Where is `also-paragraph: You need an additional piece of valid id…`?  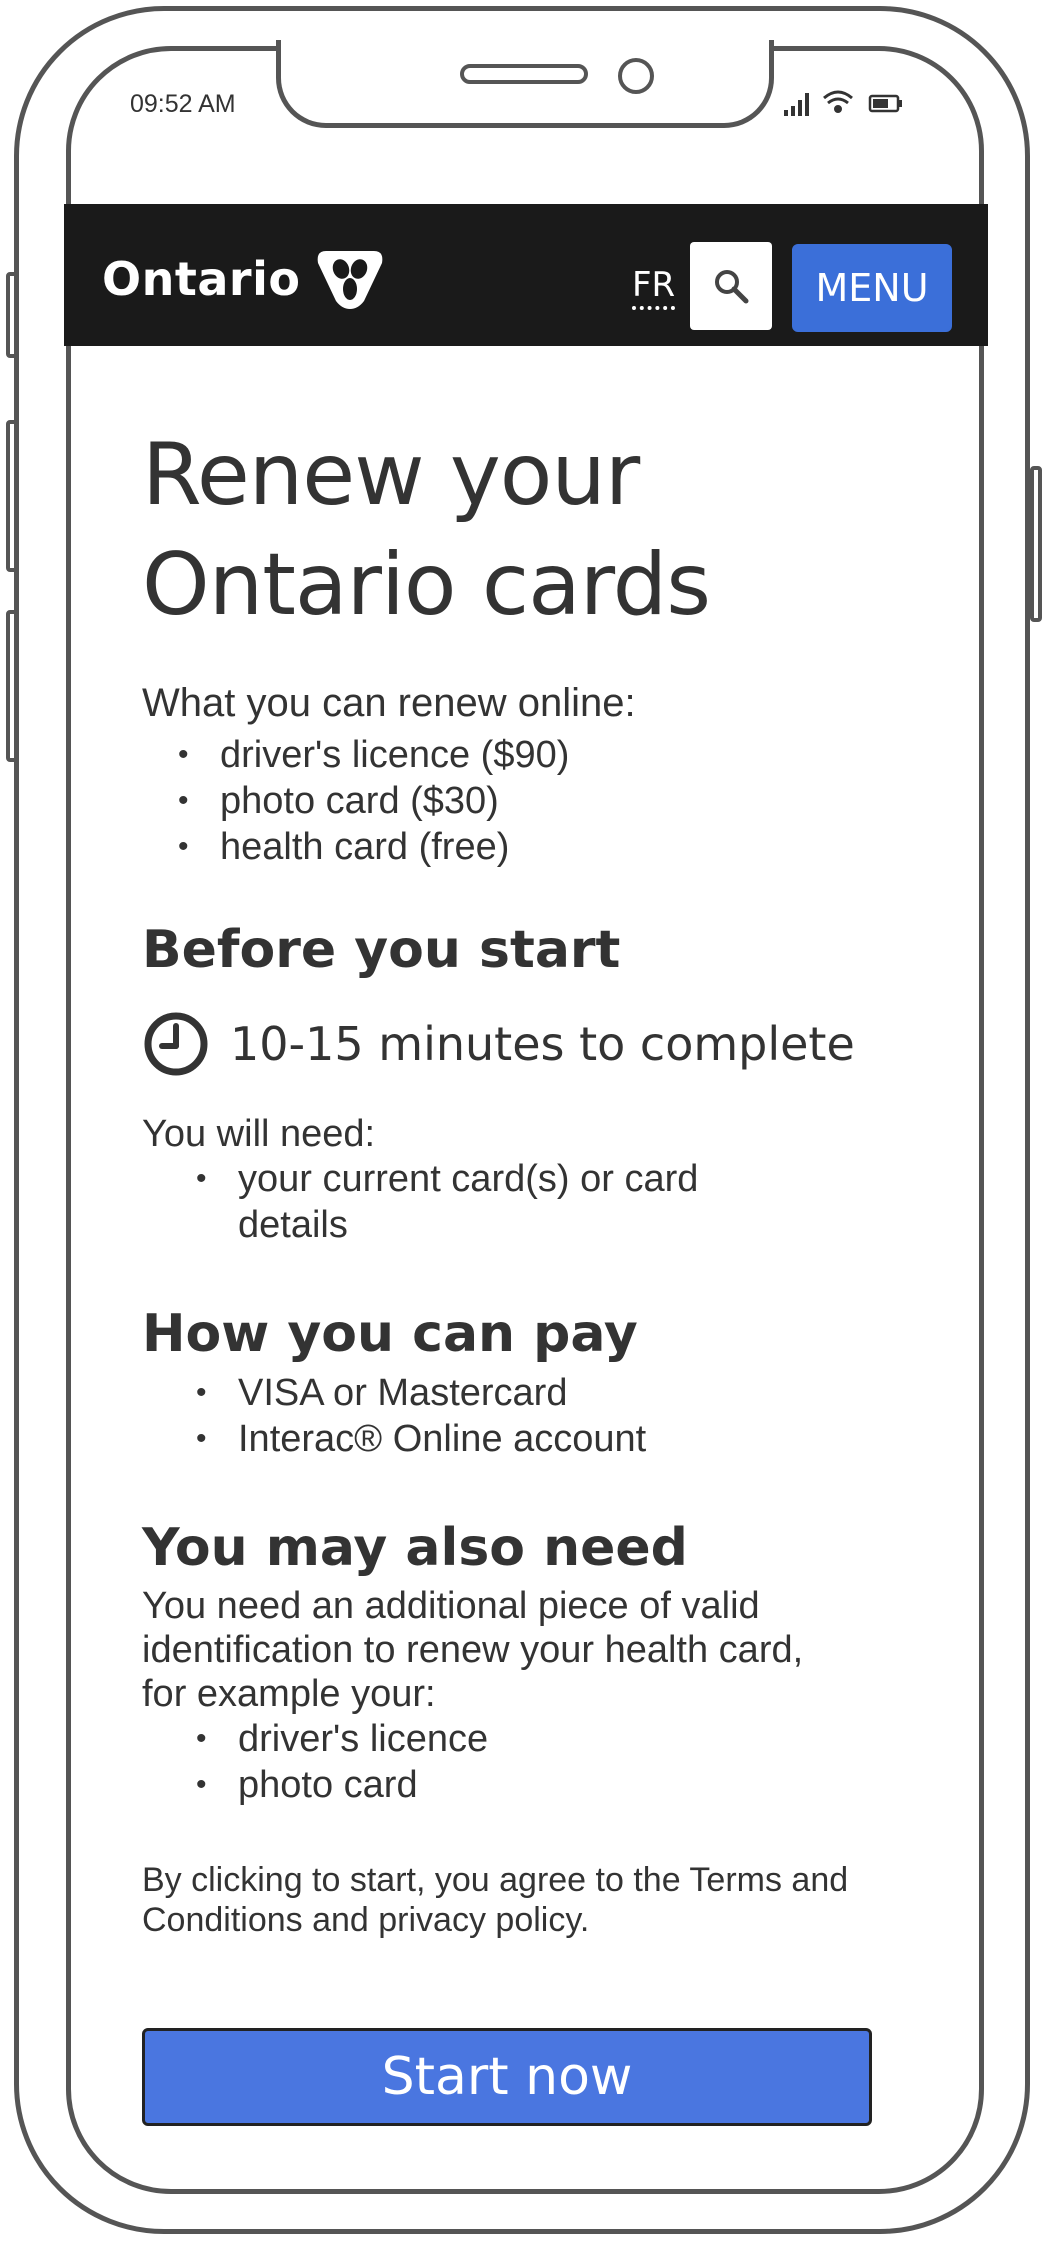 also-paragraph: You need an additional piece of valid id… is located at coordinates (522, 1650).